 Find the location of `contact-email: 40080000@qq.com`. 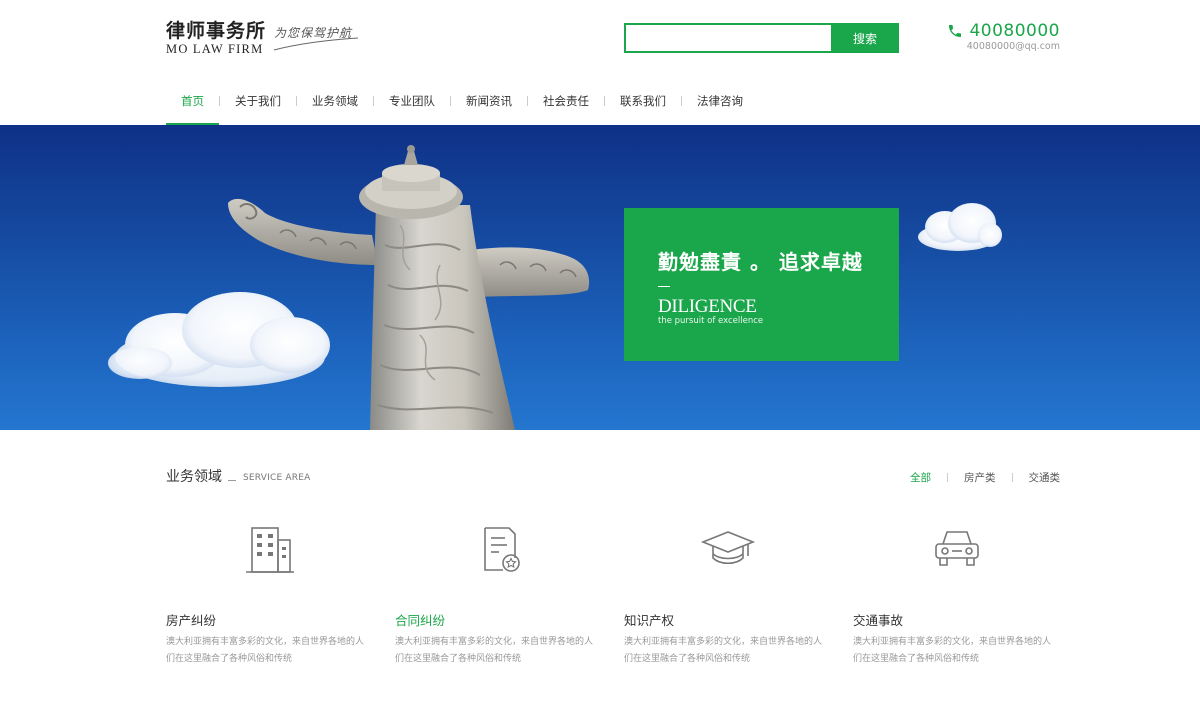

contact-email: 40080000@qq.com is located at coordinates (1013, 46).